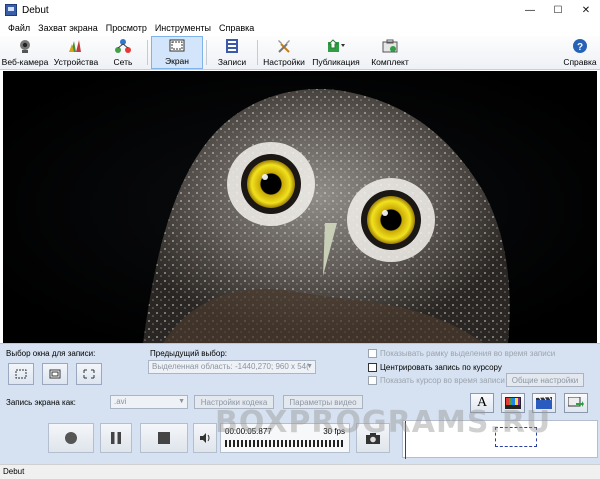 This screenshot has width=600, height=479. What do you see at coordinates (76, 46) in the screenshot?
I see `devices-icon` at bounding box center [76, 46].